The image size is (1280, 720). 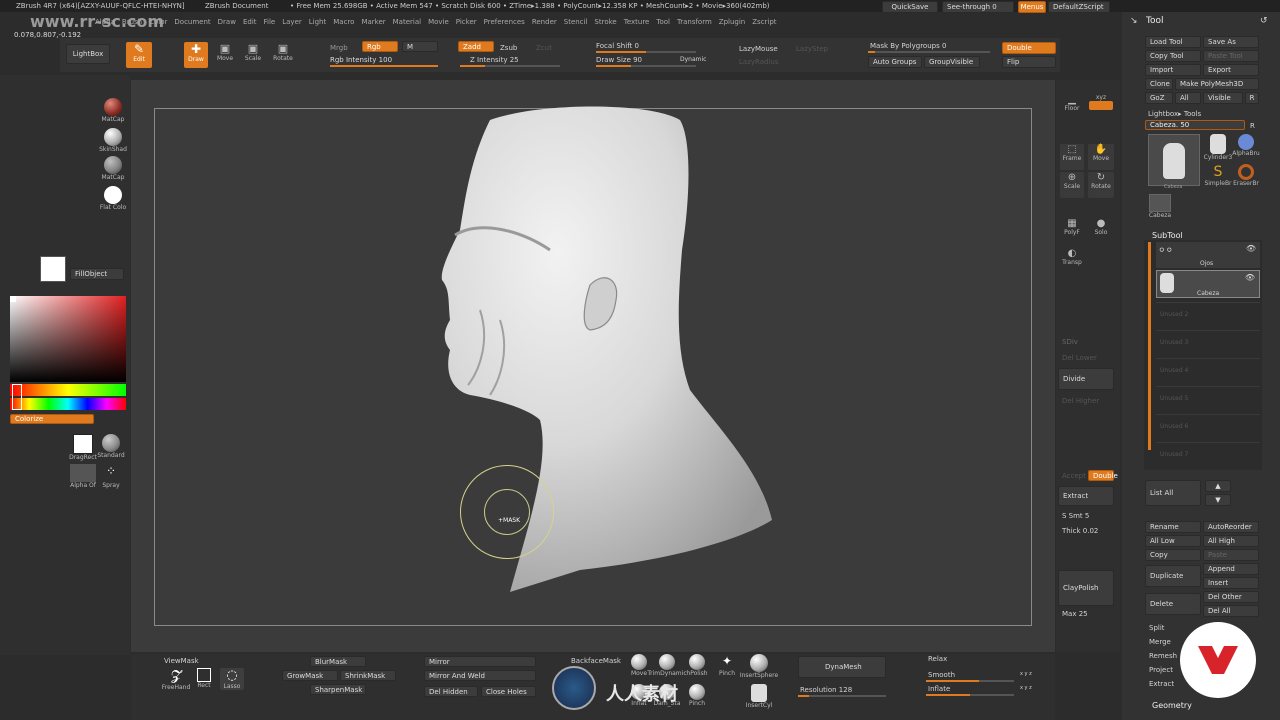 What do you see at coordinates (176, 679) in the screenshot?
I see `freehand-mask-button: 𝓩 FreeHand` at bounding box center [176, 679].